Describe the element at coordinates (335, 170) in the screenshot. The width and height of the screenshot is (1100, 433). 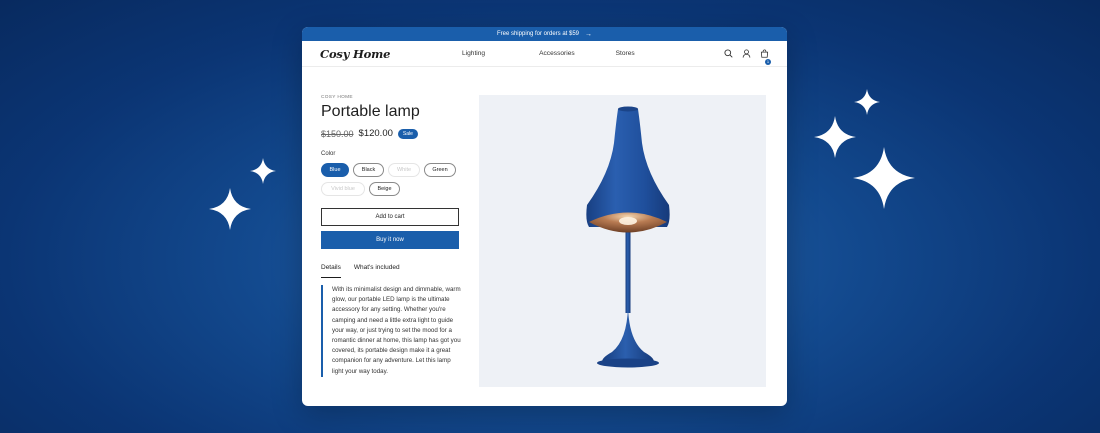
I see `color-option-blue: Blue` at that location.